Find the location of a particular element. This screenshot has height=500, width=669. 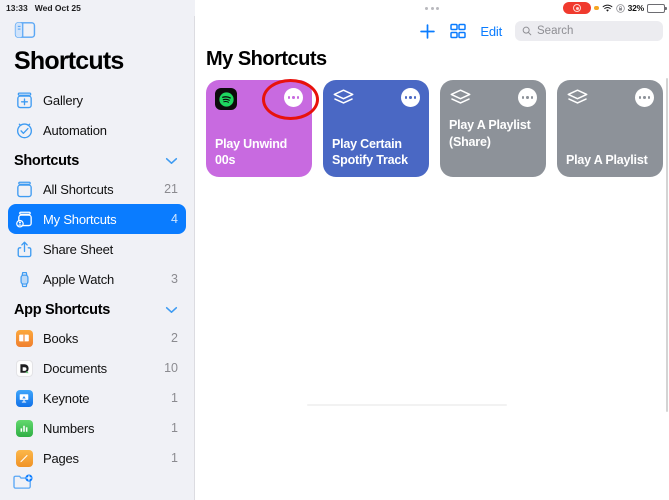

card-title: Play A Playlist (Share) is located at coordinates (490, 133).